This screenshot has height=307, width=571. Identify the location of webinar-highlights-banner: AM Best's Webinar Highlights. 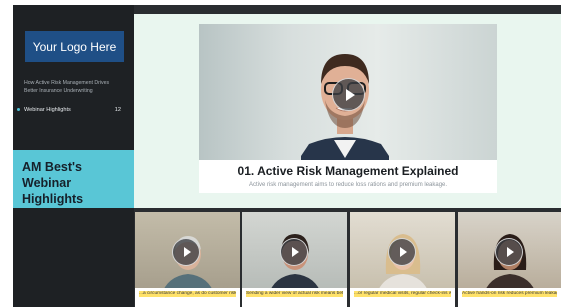
(73, 179).